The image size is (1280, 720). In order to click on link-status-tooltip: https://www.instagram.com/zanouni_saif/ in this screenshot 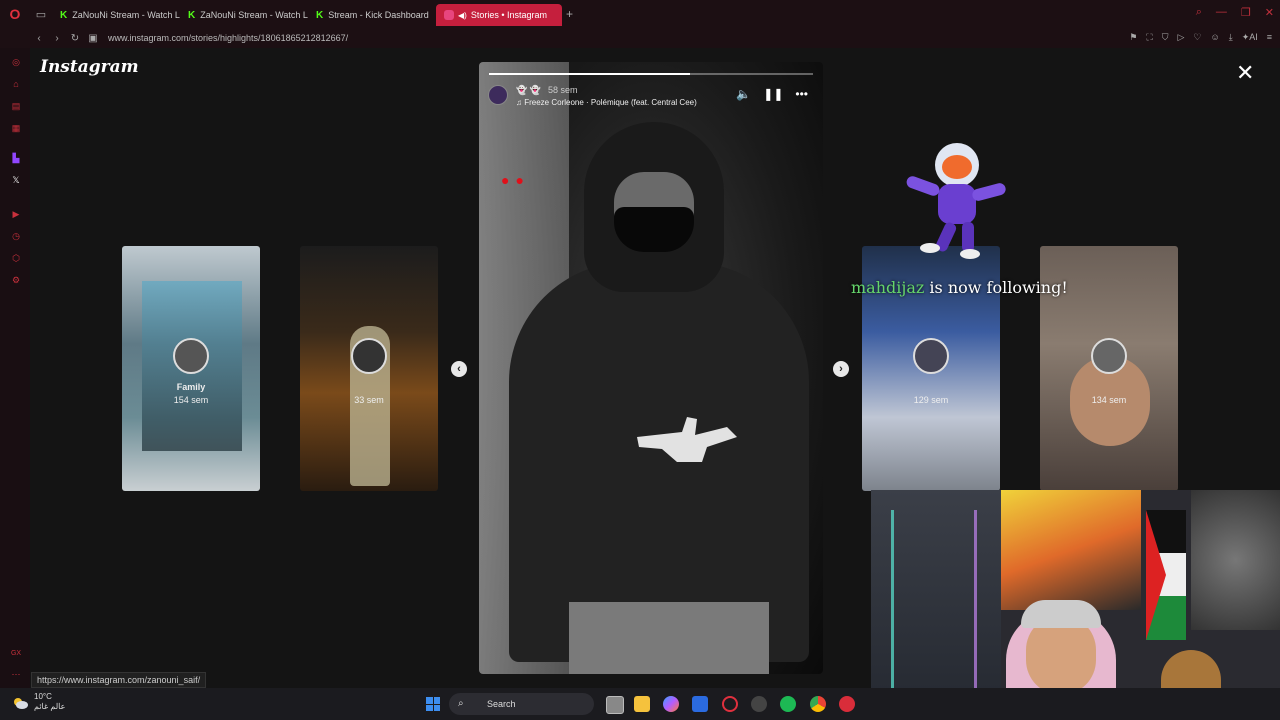, I will do `click(119, 680)`.